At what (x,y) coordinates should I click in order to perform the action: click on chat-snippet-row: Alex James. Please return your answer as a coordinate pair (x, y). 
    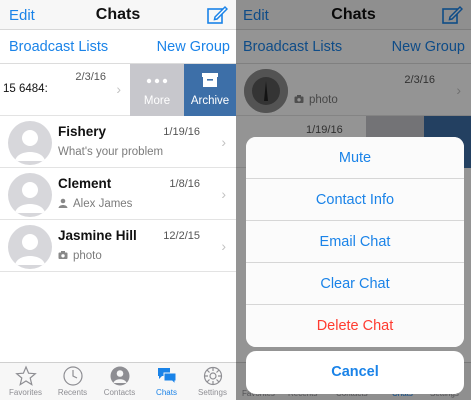
    Looking at the image, I should click on (95, 204).